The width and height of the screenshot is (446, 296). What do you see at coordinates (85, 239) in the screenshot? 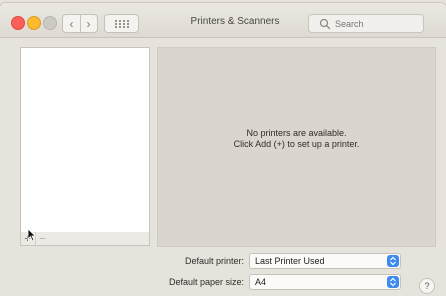
I see `printer-list-toolbar: + −` at bounding box center [85, 239].